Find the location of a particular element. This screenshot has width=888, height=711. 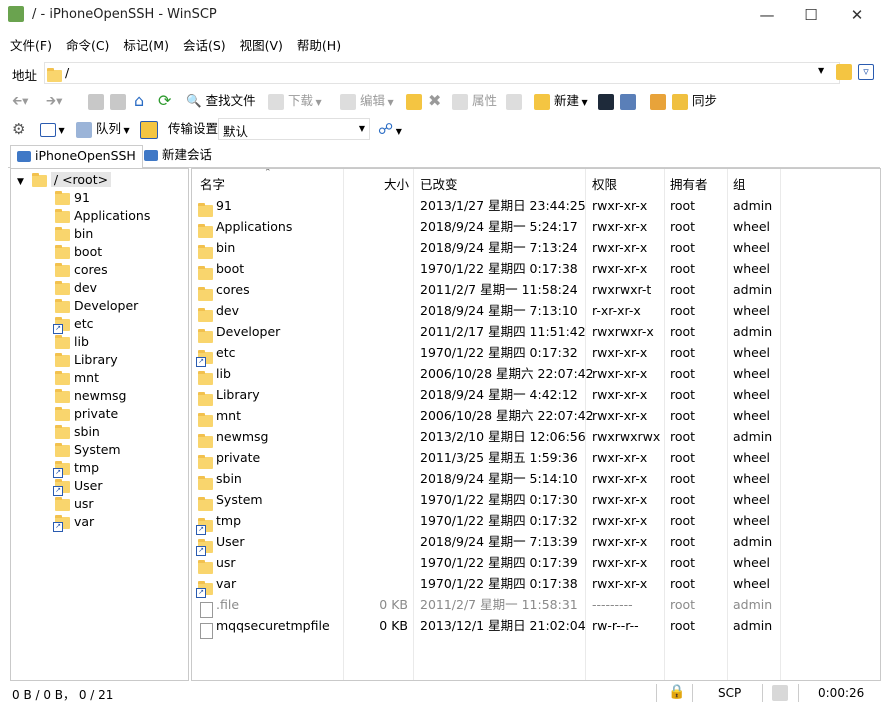

maximize-button: ☐ is located at coordinates (811, 15).